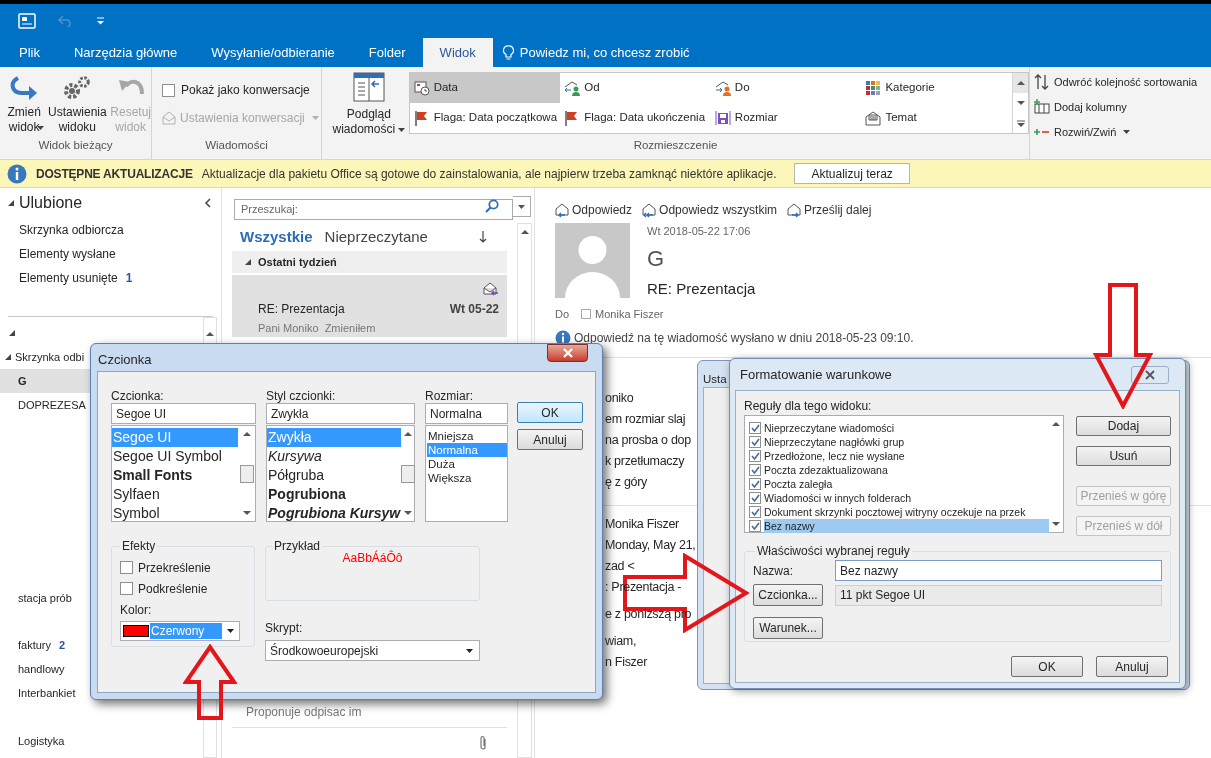 The height and width of the screenshot is (758, 1211). What do you see at coordinates (906, 428) in the screenshot?
I see `rule-item: Nieprzeczytane wiadomości` at bounding box center [906, 428].